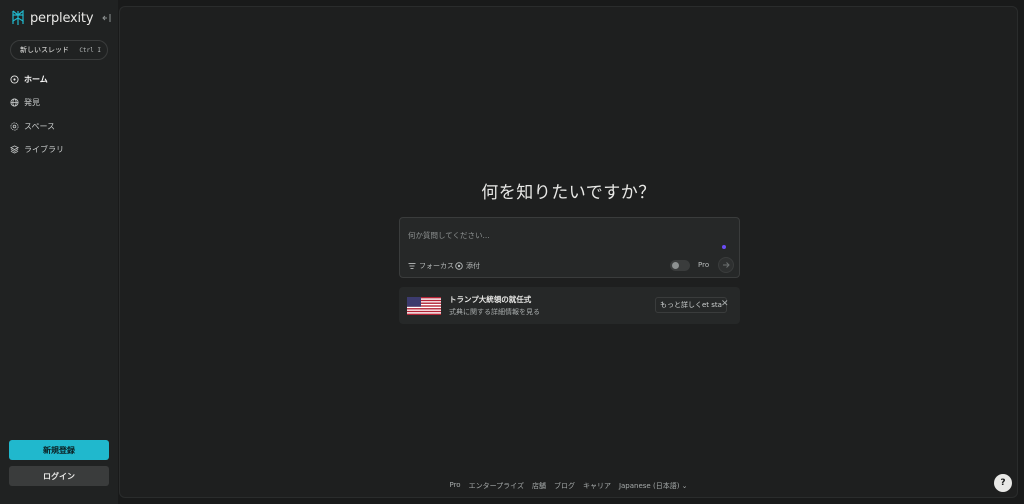  What do you see at coordinates (14, 79) in the screenshot?
I see `home-icon` at bounding box center [14, 79].